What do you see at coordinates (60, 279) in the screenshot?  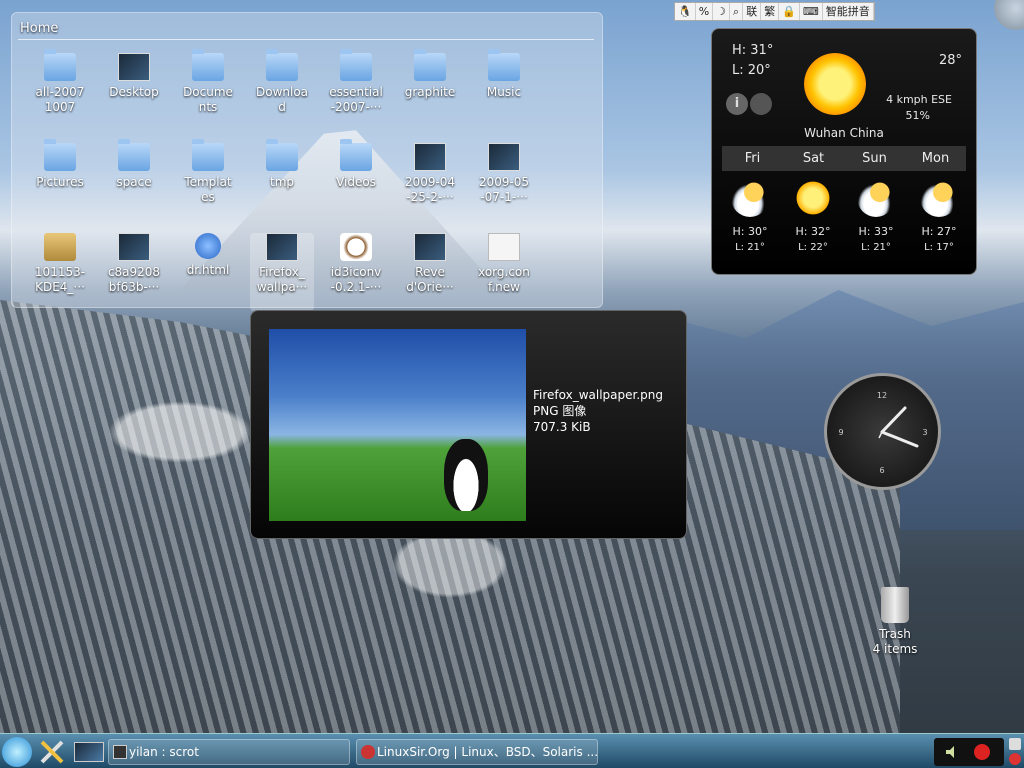 I see `file-label: 101153- KDE4_···` at bounding box center [60, 279].